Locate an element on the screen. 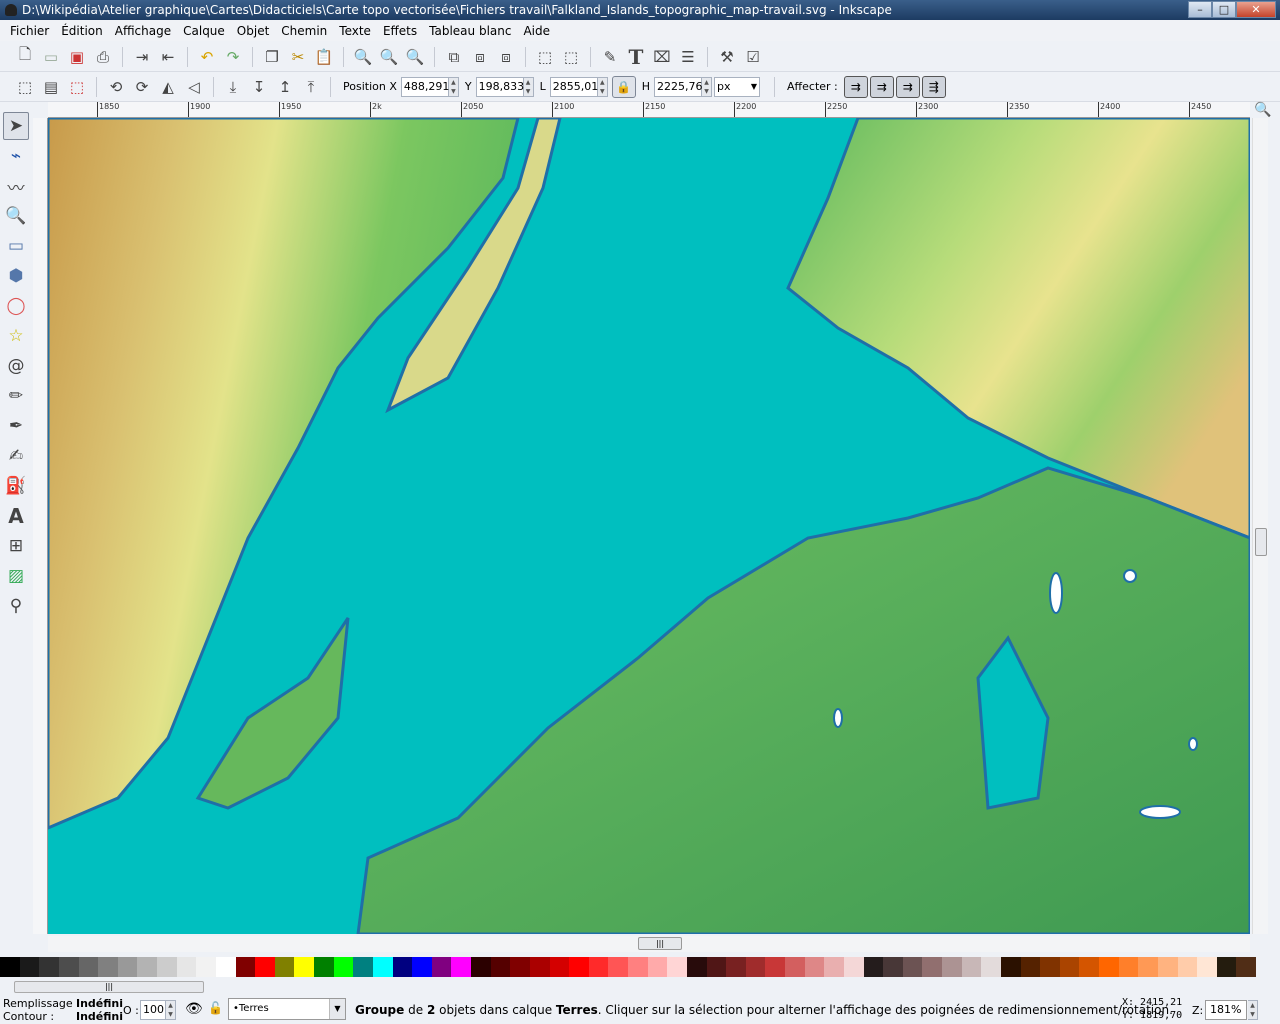  pen-tool-icon: ✒ is located at coordinates (16, 426).